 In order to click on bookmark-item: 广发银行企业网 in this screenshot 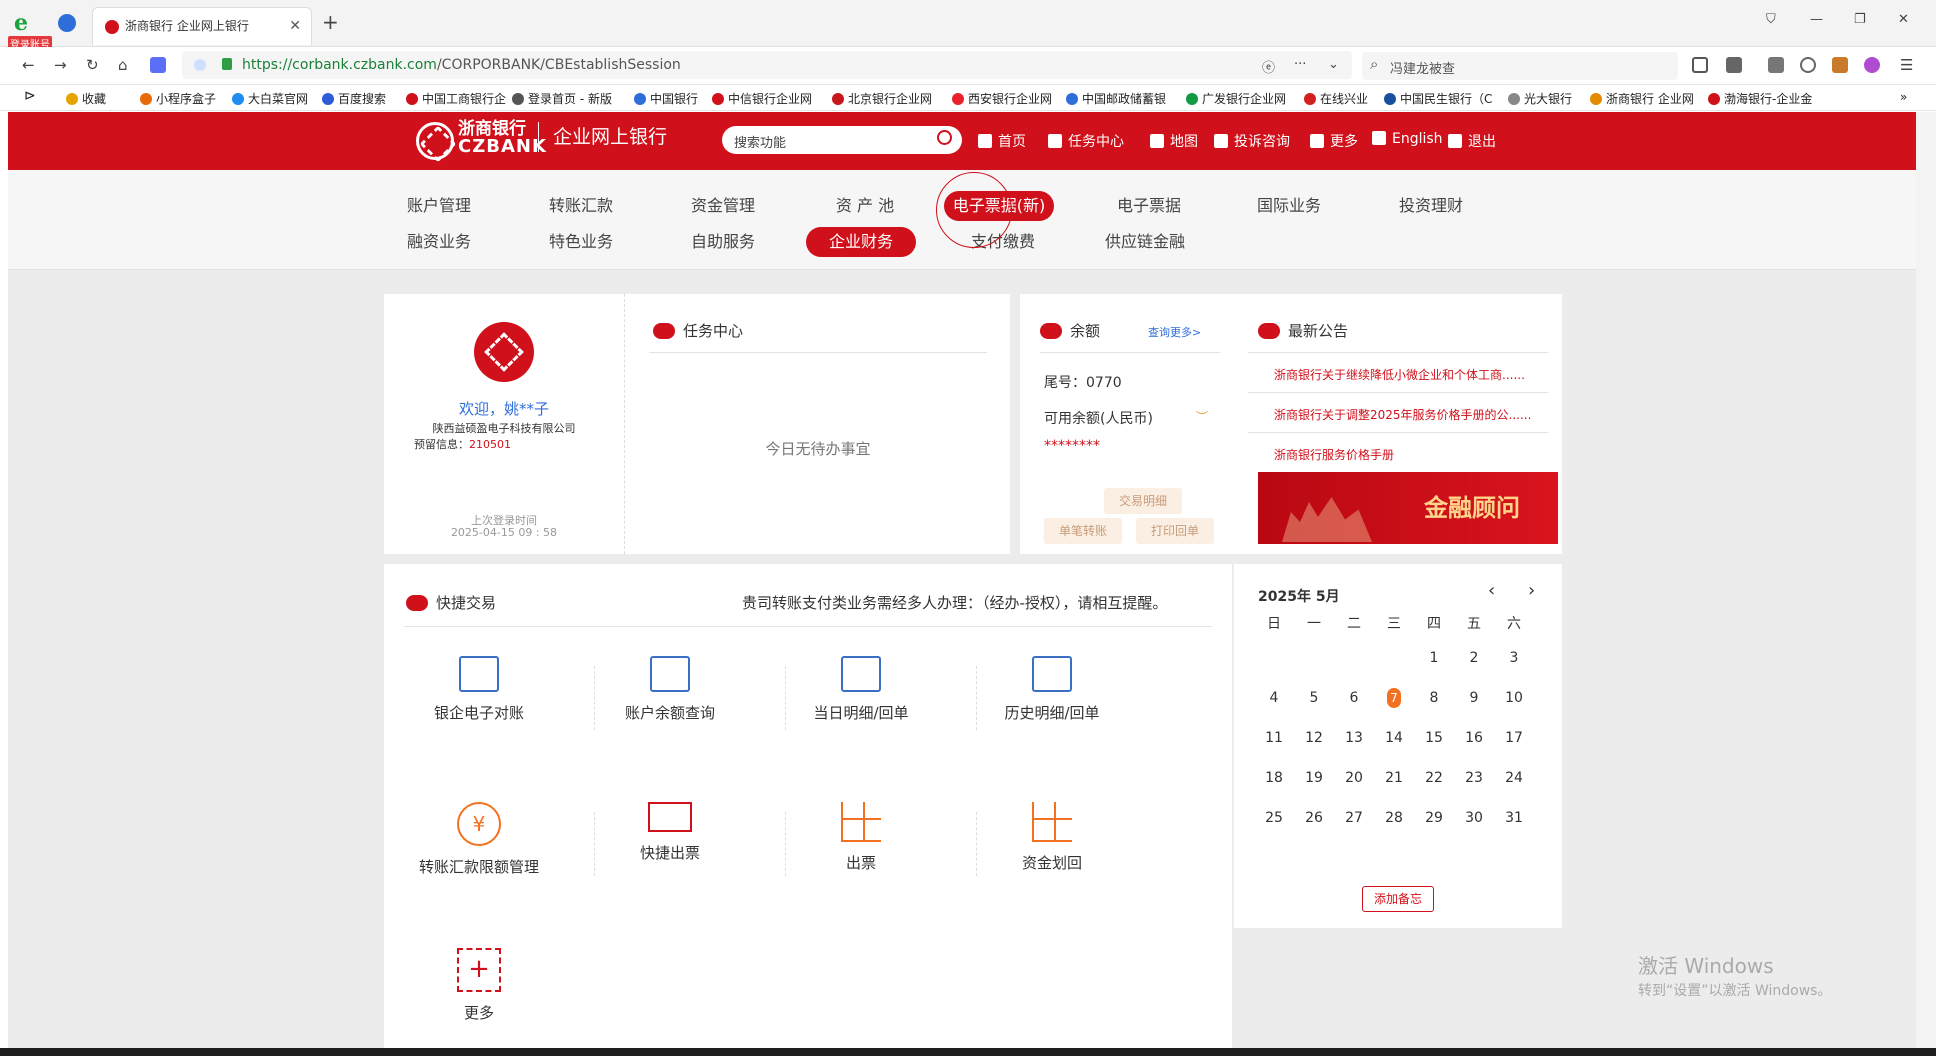, I will do `click(1236, 98)`.